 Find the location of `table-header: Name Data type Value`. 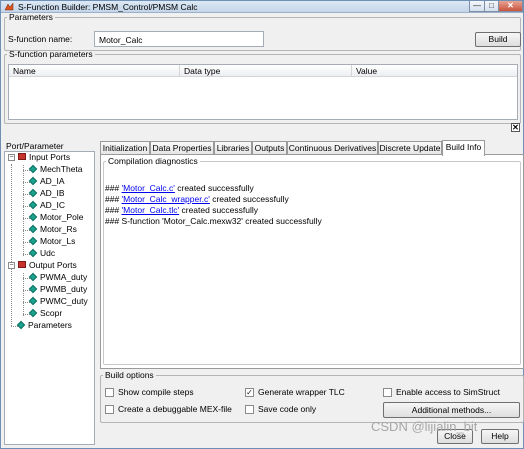

table-header: Name Data type Value is located at coordinates (263, 71).